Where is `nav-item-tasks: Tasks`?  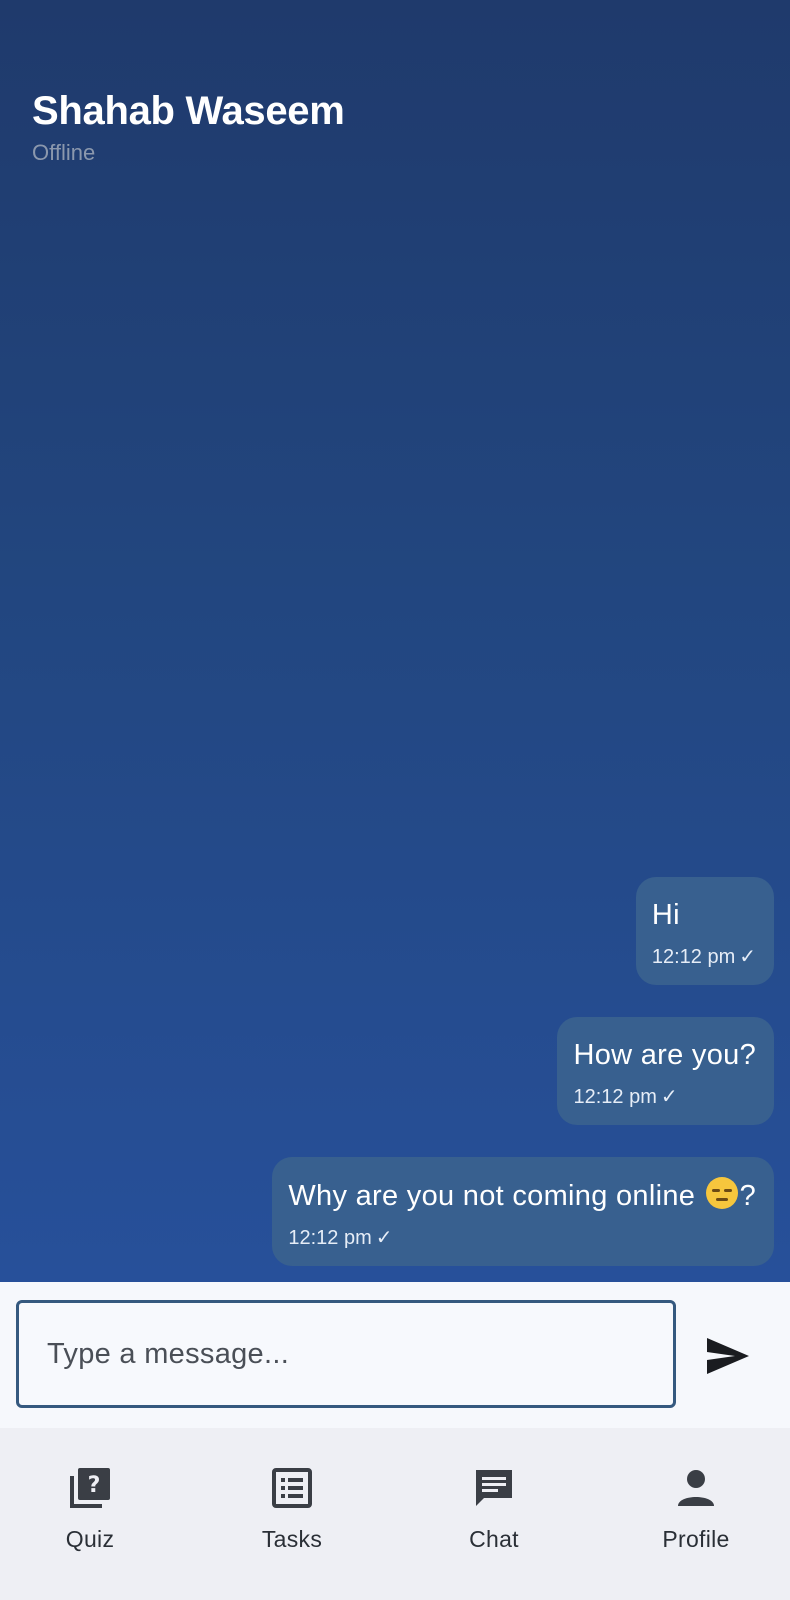 nav-item-tasks: Tasks is located at coordinates (292, 1509).